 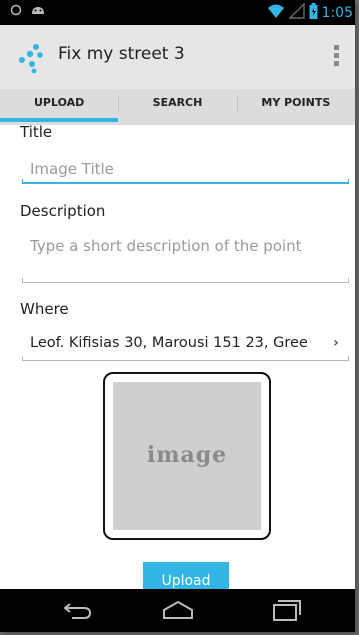 What do you see at coordinates (295, 107) in the screenshot?
I see `tab-my-points: MY POINTS` at bounding box center [295, 107].